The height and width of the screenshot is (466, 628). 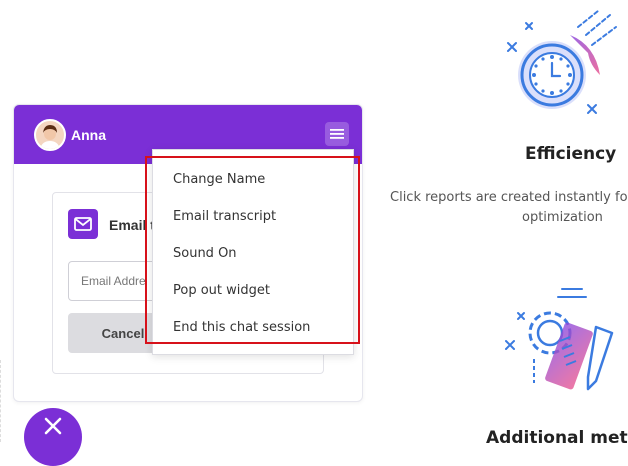 I want to click on clock-icon, so click(x=562, y=62).